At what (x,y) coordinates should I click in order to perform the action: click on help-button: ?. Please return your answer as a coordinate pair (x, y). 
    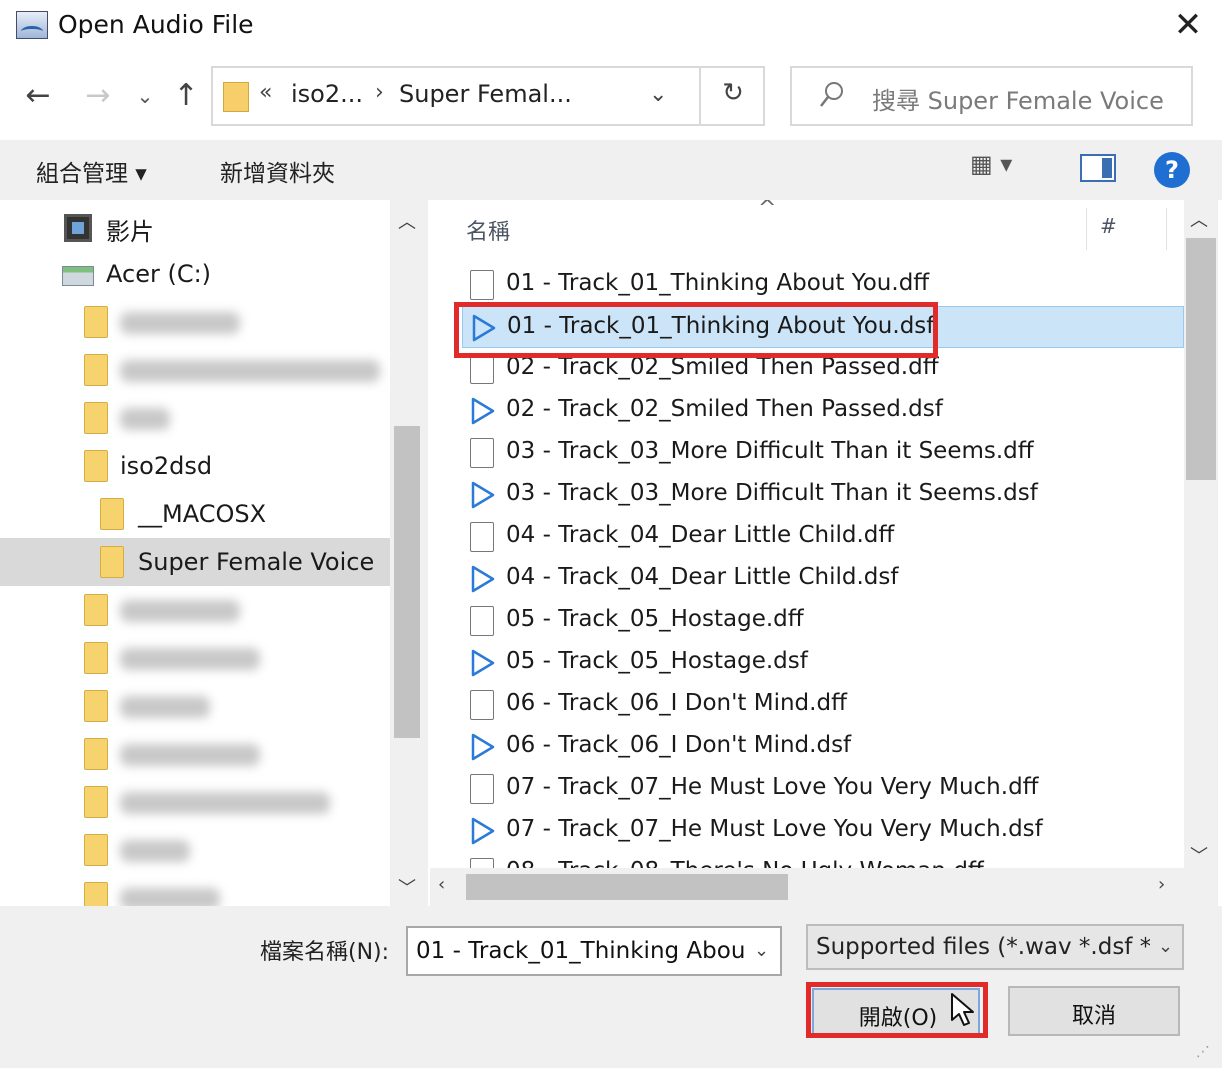
    Looking at the image, I should click on (1172, 170).